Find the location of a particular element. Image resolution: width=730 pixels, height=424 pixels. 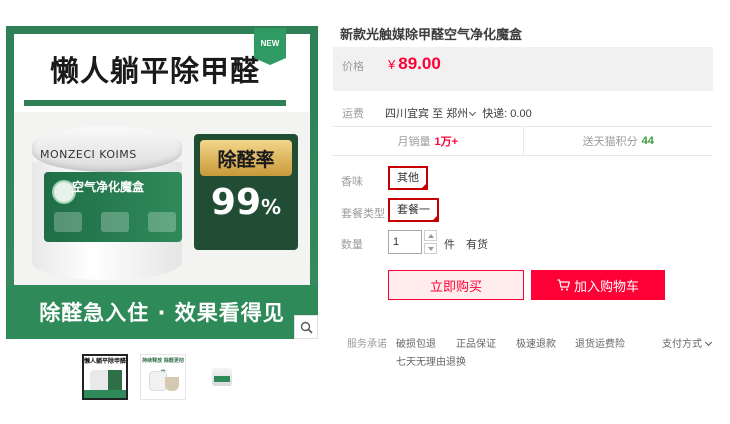

product-title: 新款光触媒除甲醛空气净化魔盒 is located at coordinates (431, 34).